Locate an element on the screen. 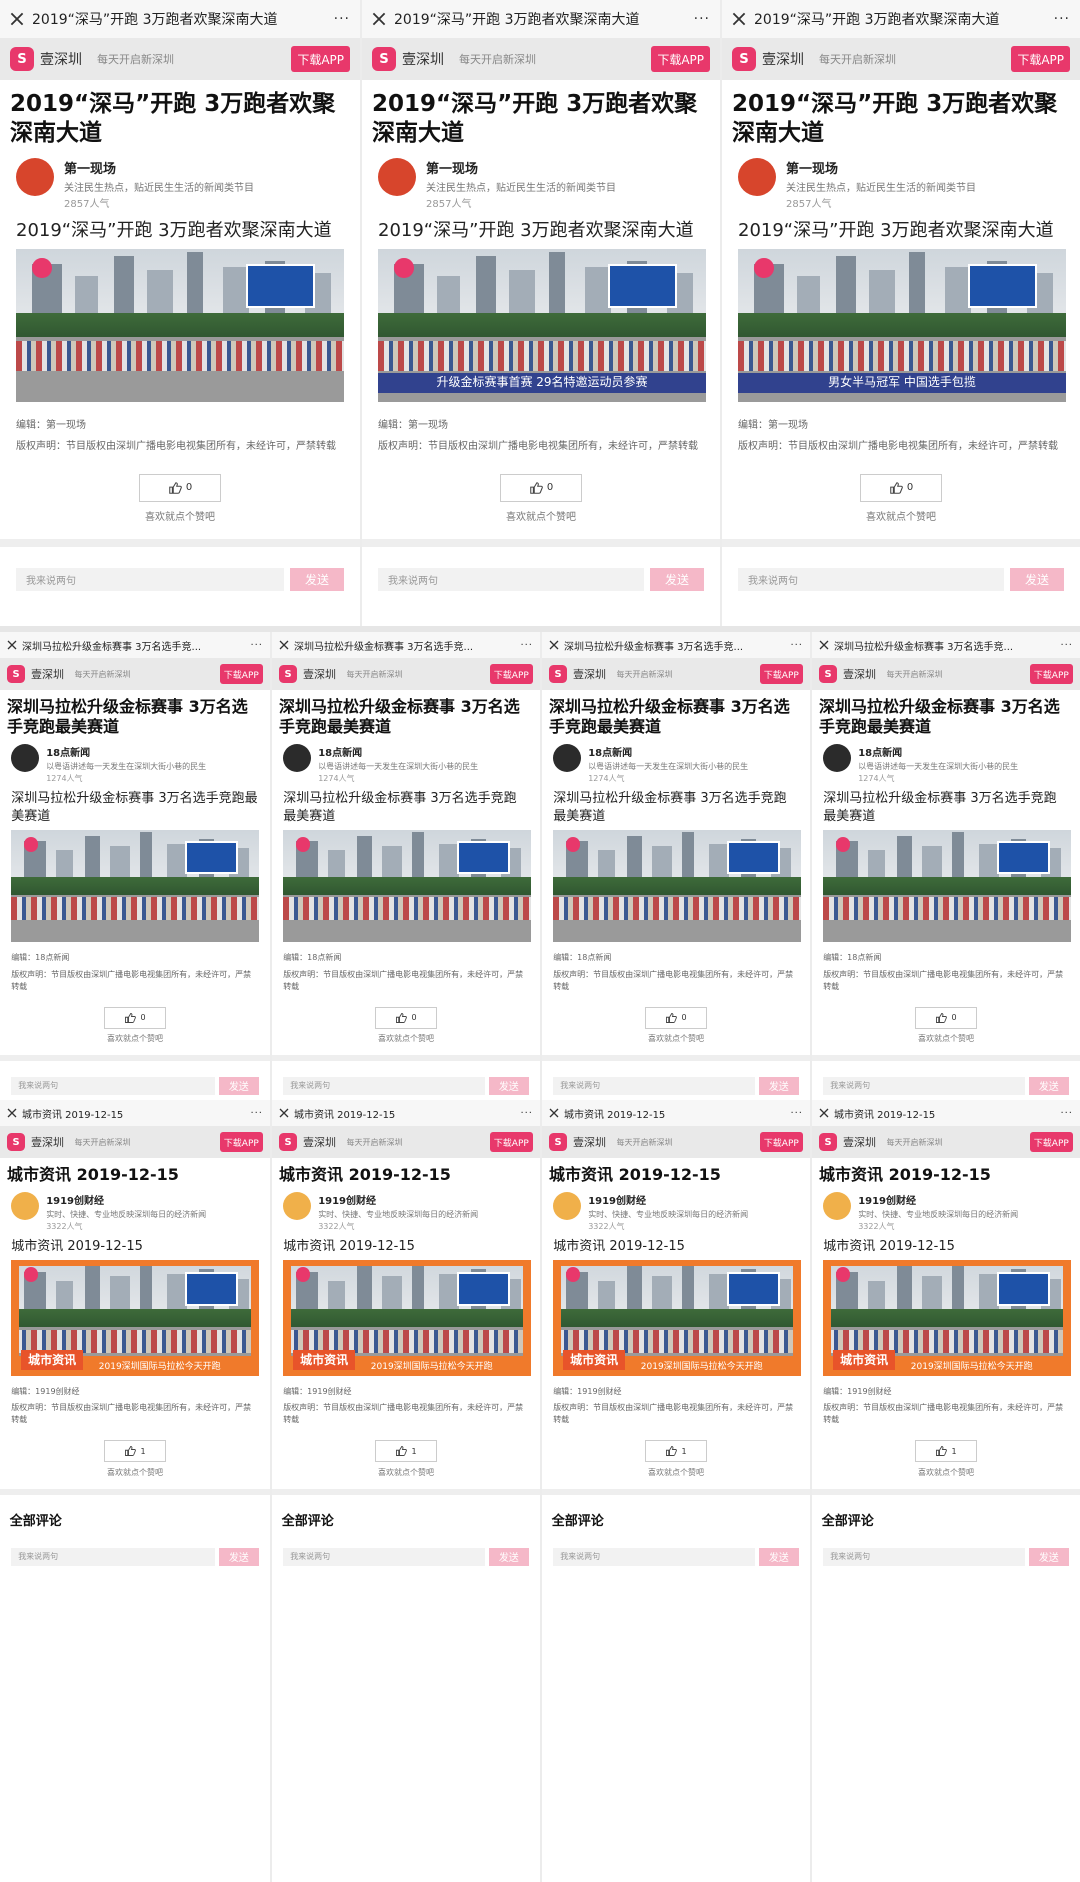 This screenshot has height=1882, width=1080. video-thumbnail: 男女半马冠军 中国选手包揽 is located at coordinates (902, 325).